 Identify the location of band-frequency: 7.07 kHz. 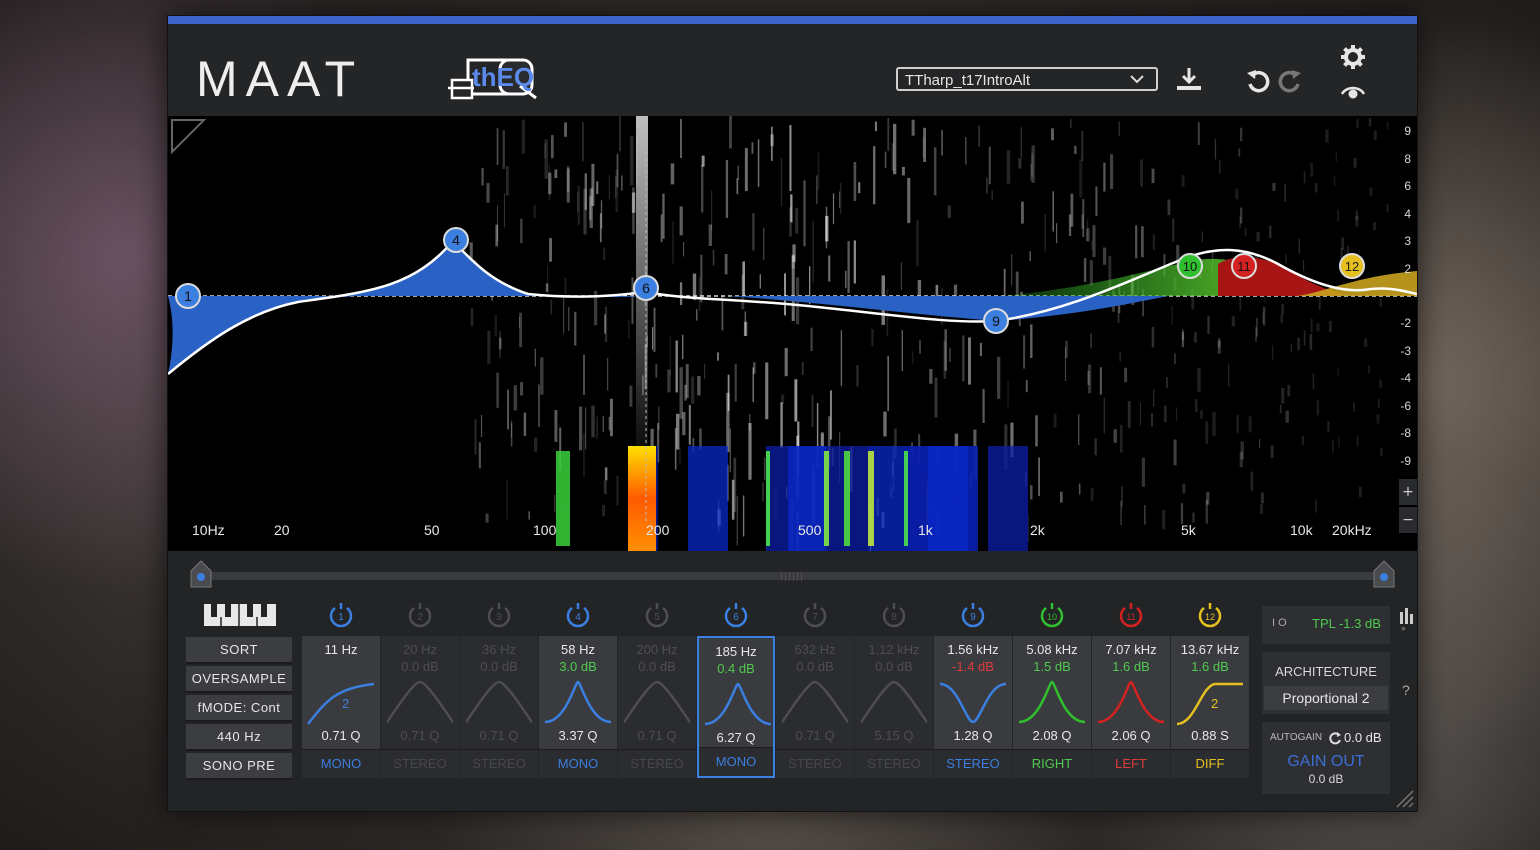
(1131, 649).